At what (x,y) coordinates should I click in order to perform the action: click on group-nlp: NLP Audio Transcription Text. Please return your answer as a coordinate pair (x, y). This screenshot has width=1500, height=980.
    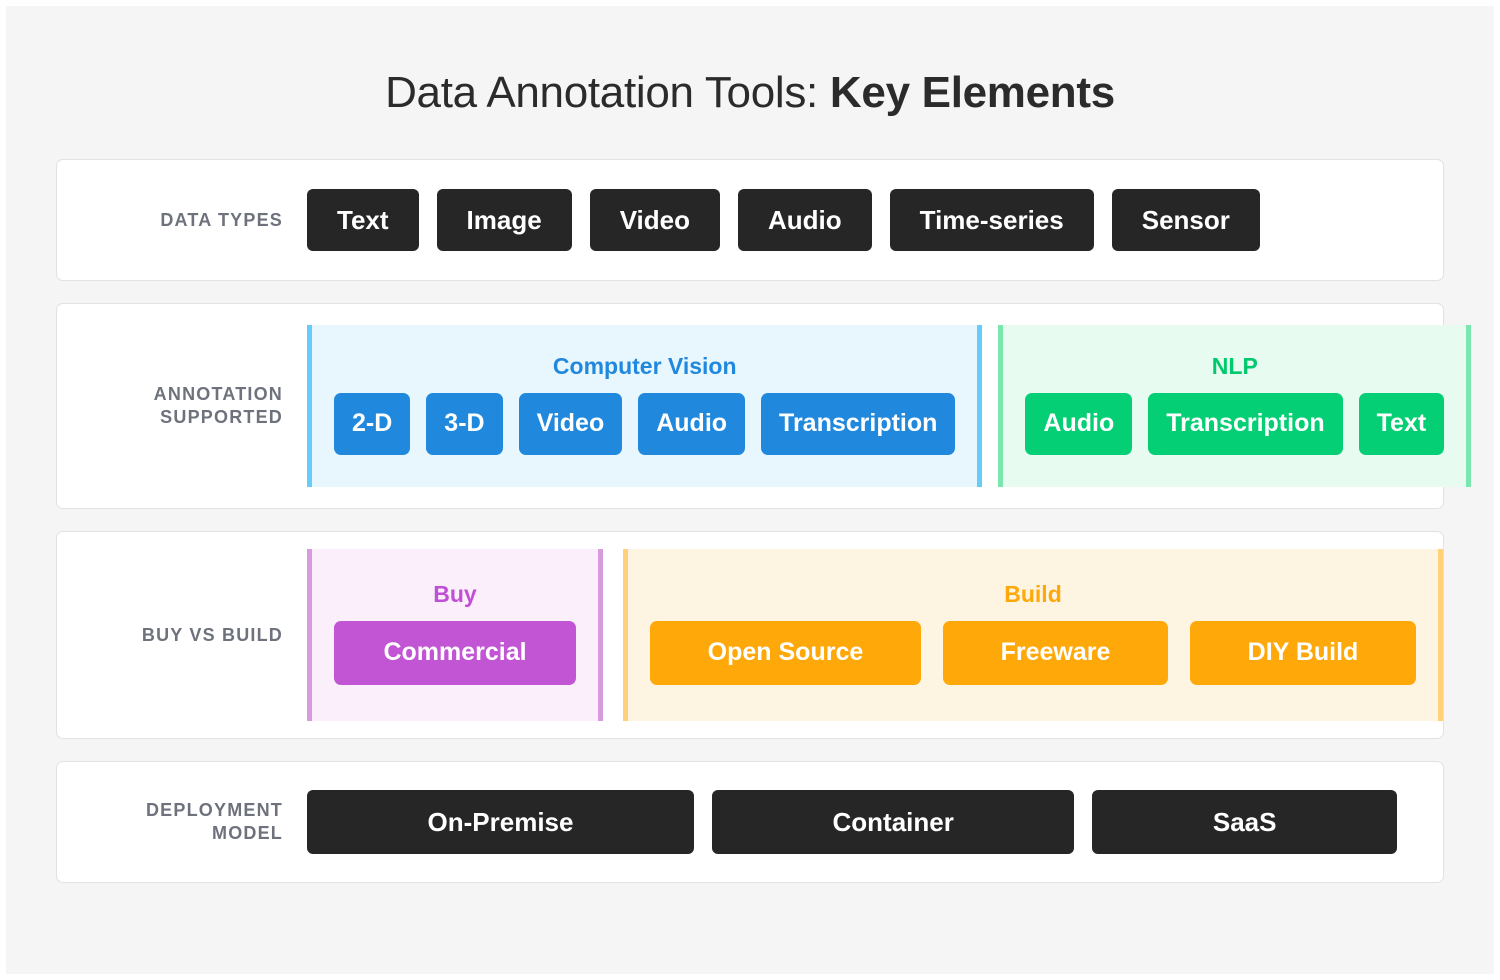
    Looking at the image, I should click on (1235, 406).